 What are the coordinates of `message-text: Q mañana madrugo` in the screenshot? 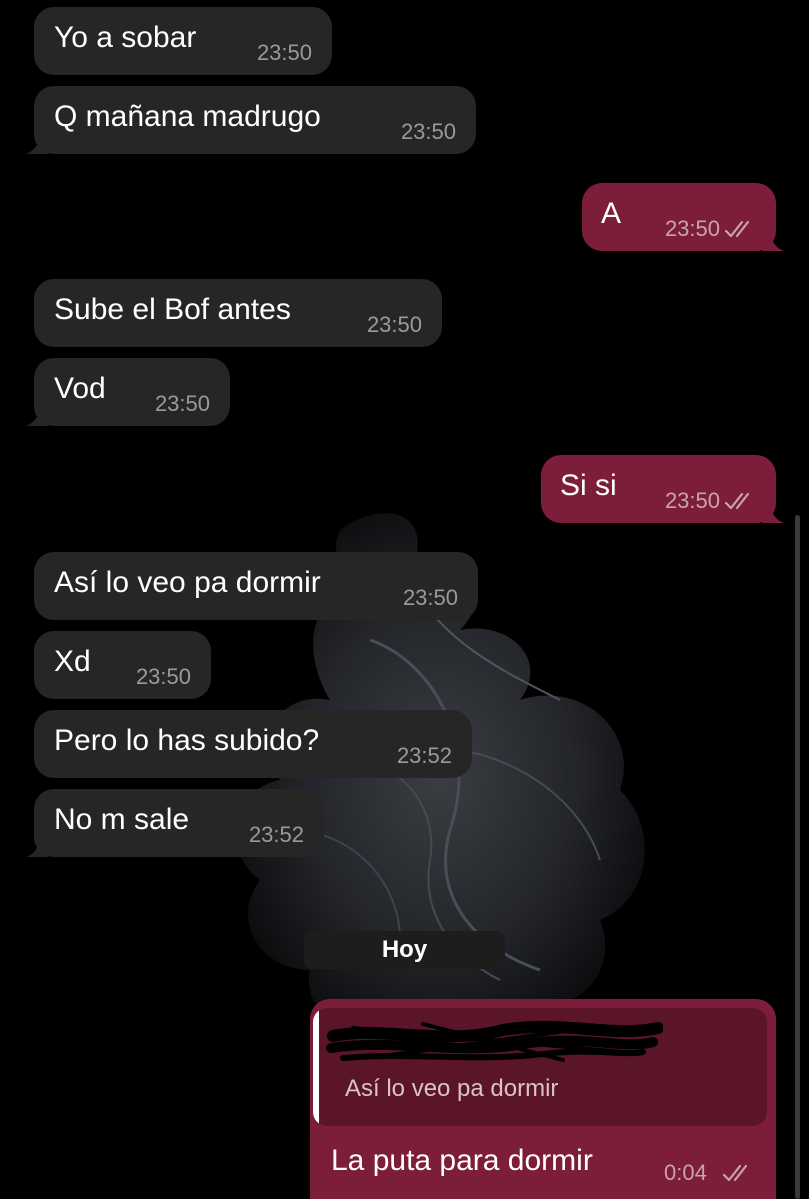 It's located at (187, 116).